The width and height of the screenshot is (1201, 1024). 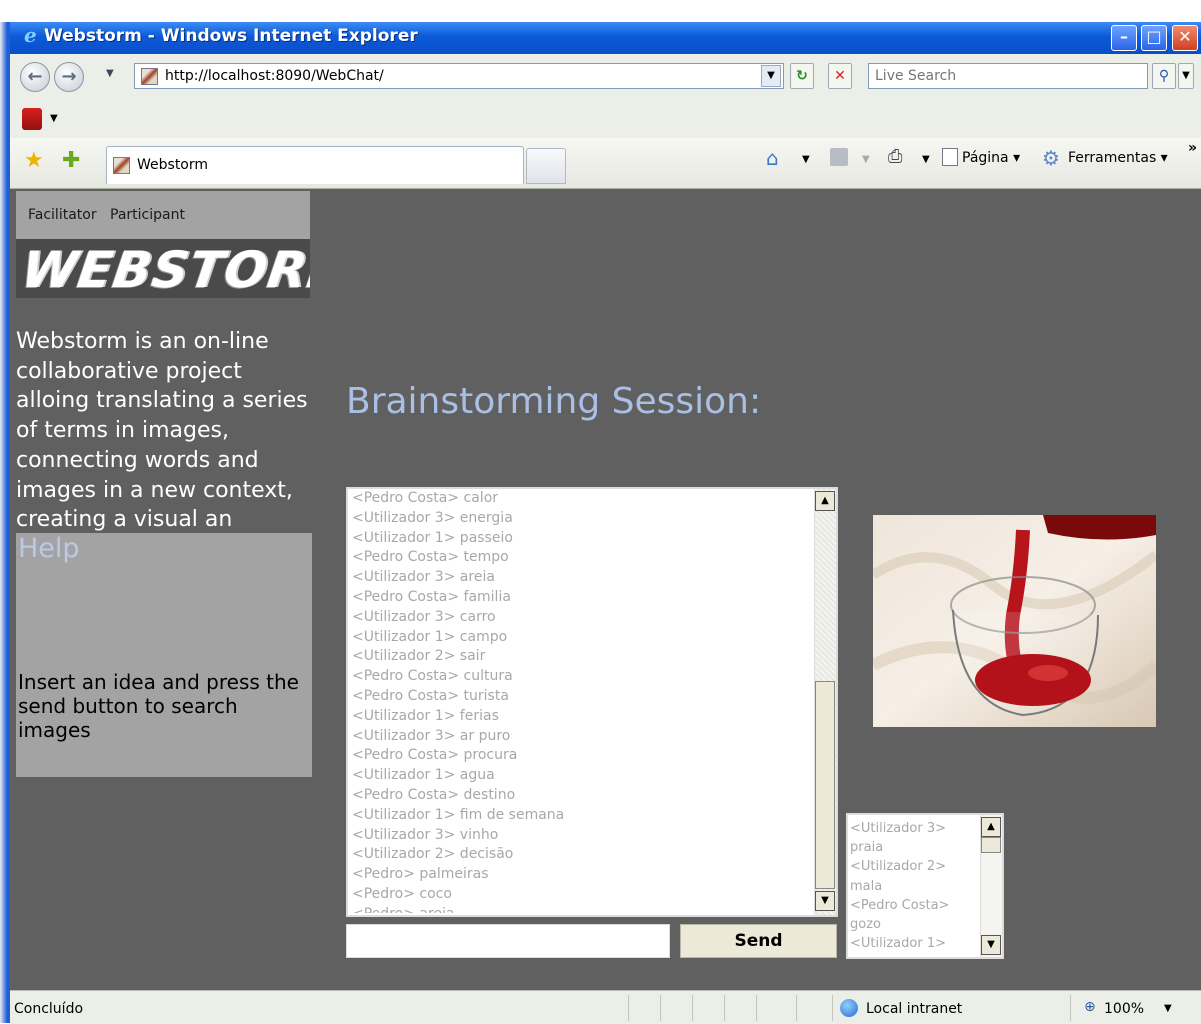 I want to click on chat-line: <Pedro Costa> tempo, so click(x=430, y=557).